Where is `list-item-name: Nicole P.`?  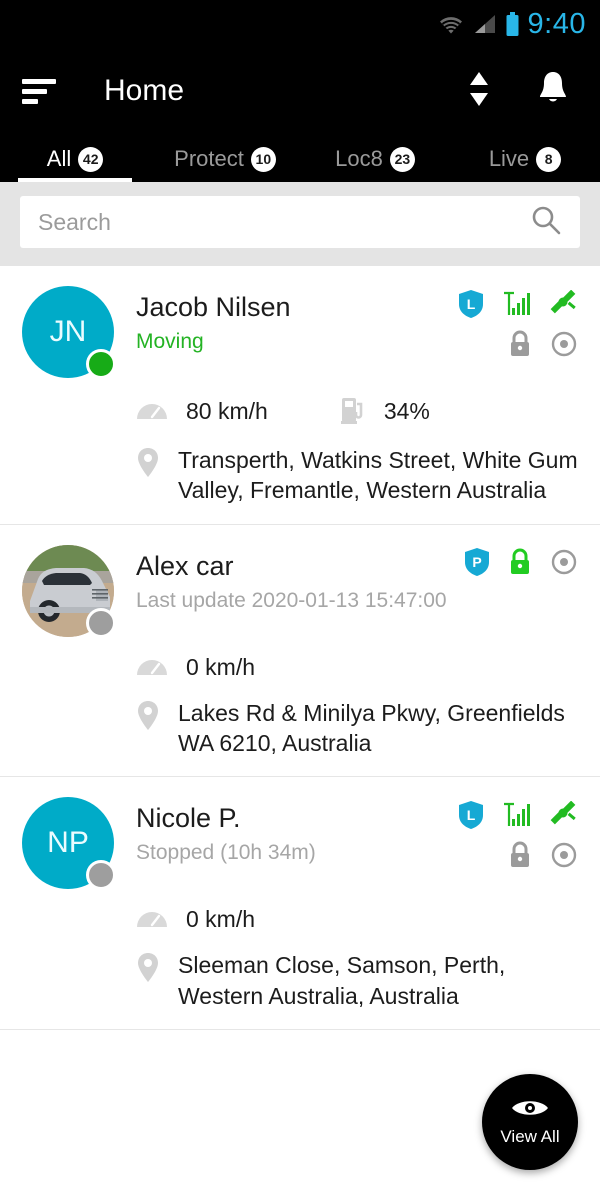
list-item-name: Nicole P. is located at coordinates (188, 818).